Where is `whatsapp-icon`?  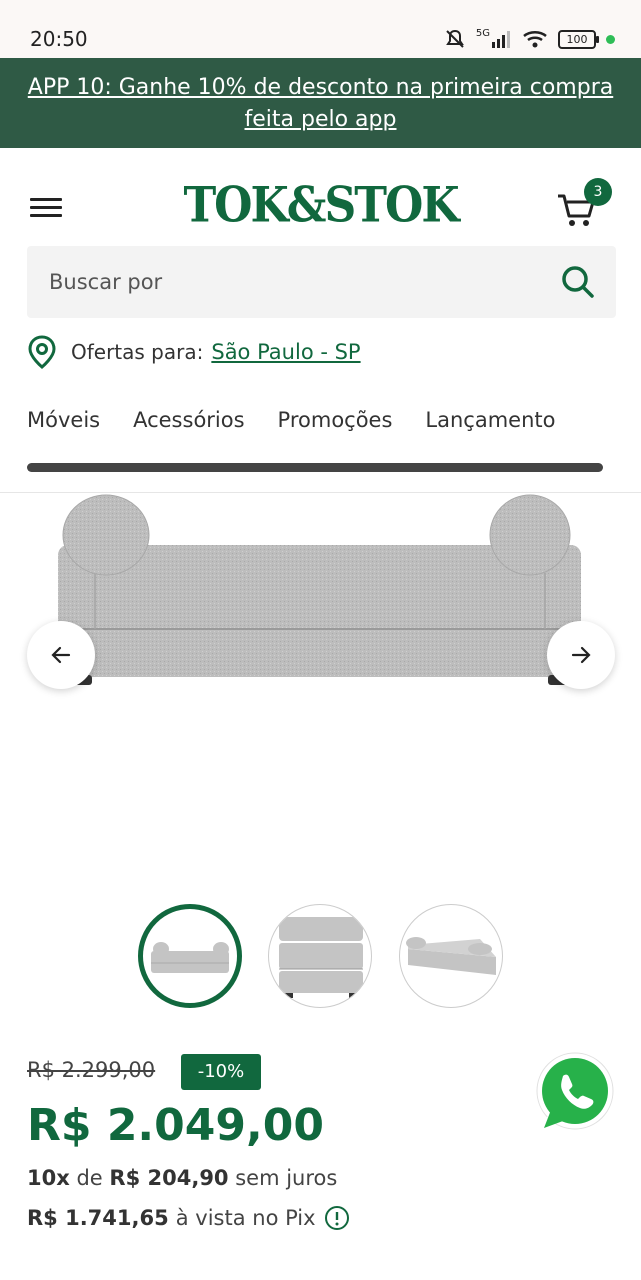 whatsapp-icon is located at coordinates (573, 1093).